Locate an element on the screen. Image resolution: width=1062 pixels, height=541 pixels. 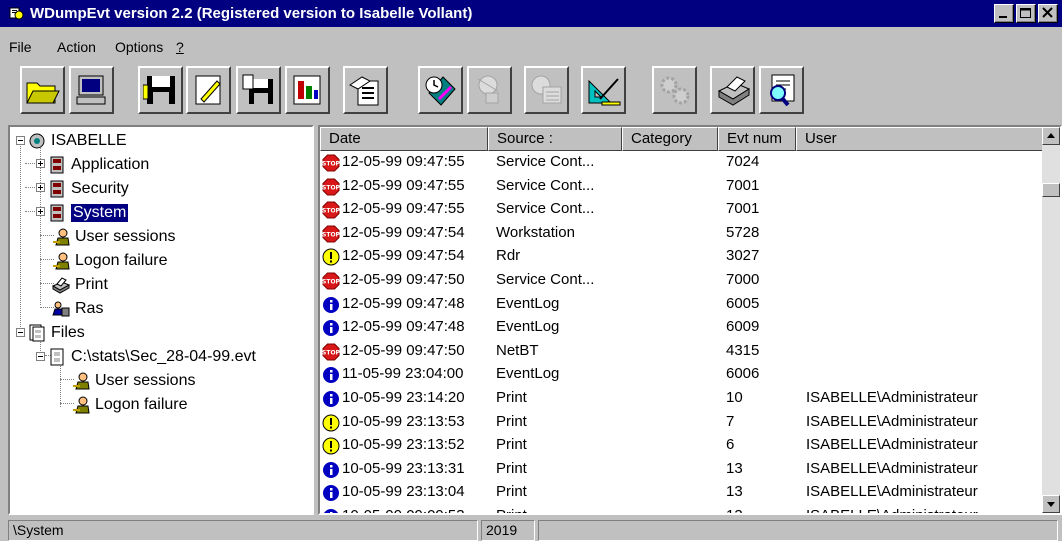
table-row: STOP 12-05-99 09:47:55 Service Cont... 7024 is located at coordinates (682, 162).